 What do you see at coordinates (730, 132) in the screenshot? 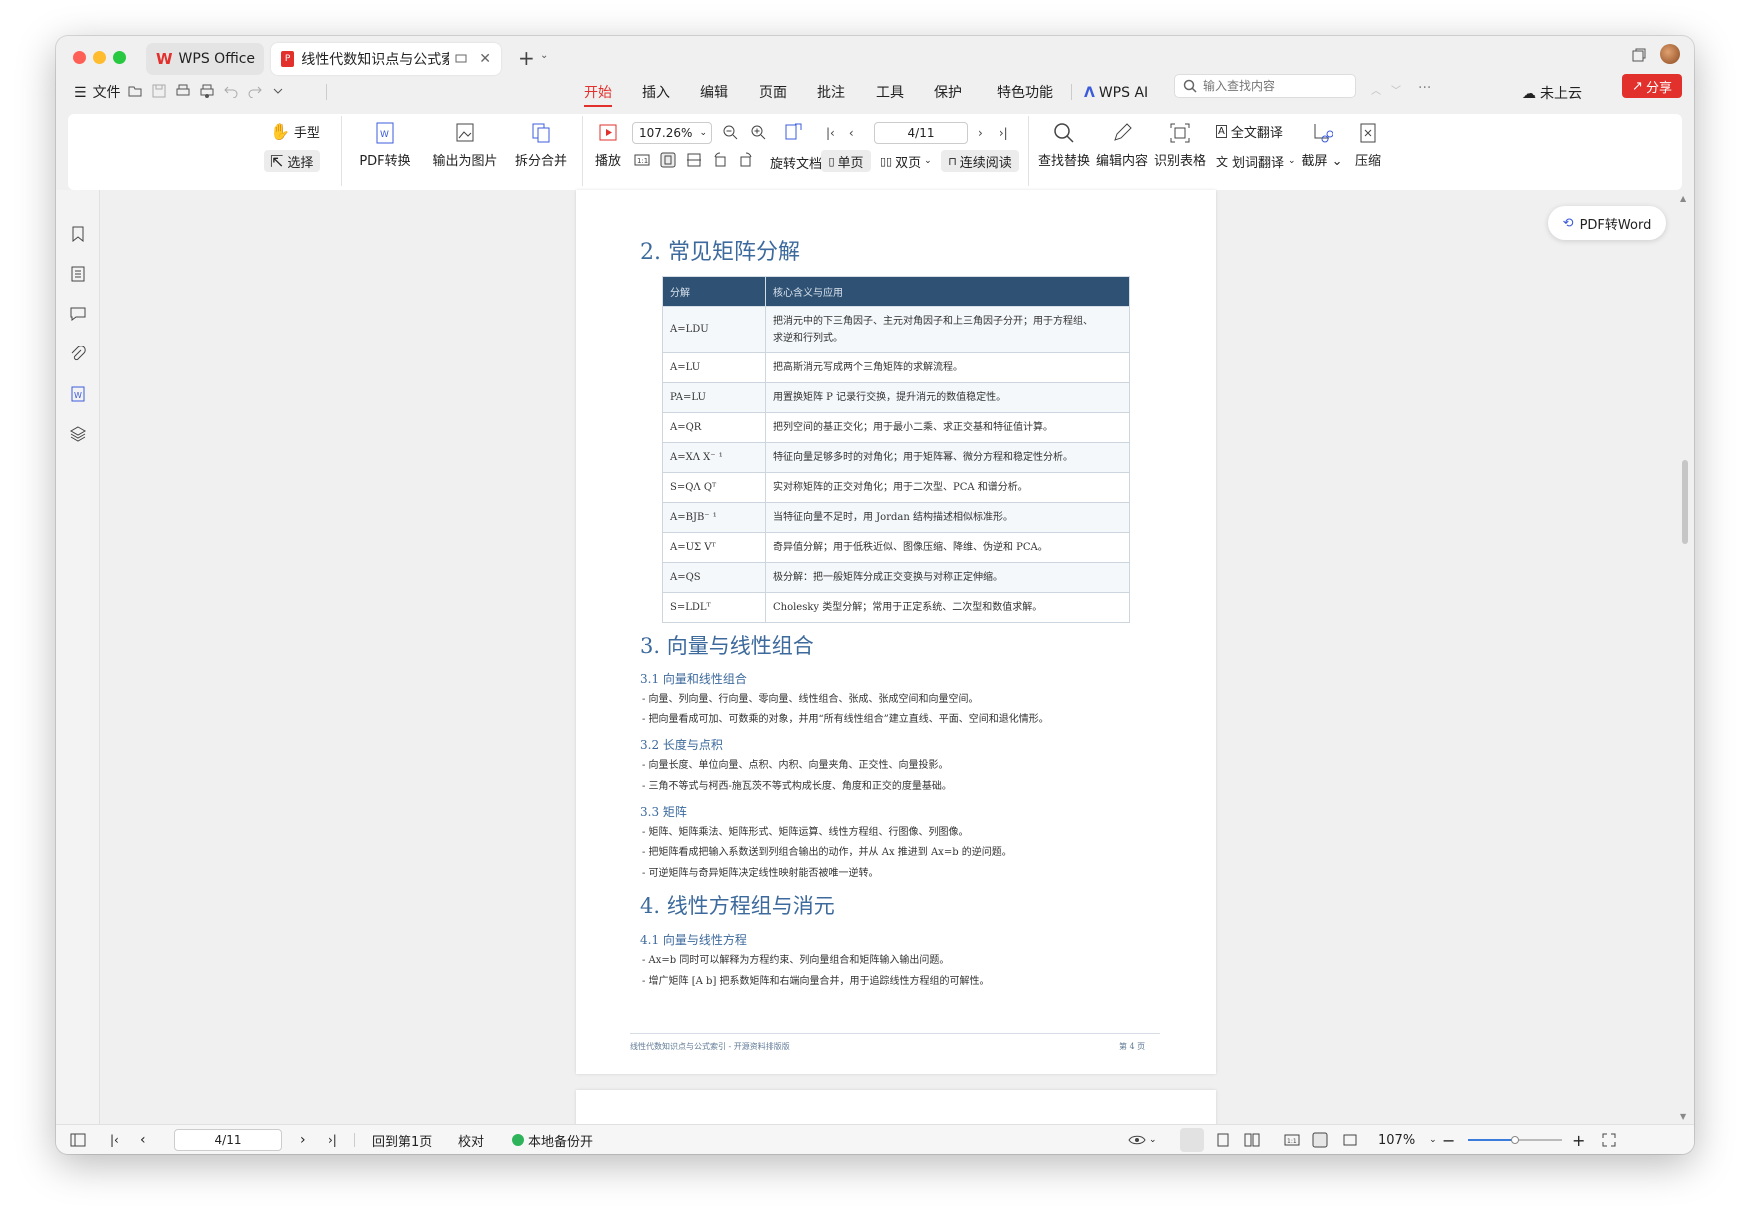
I see `zoom-out-icon` at bounding box center [730, 132].